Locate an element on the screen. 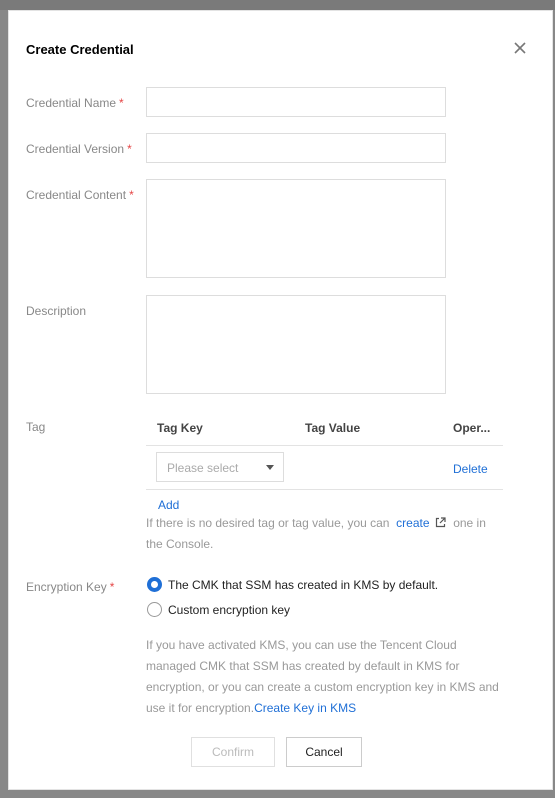 The width and height of the screenshot is (555, 798). description-textarea is located at coordinates (296, 344).